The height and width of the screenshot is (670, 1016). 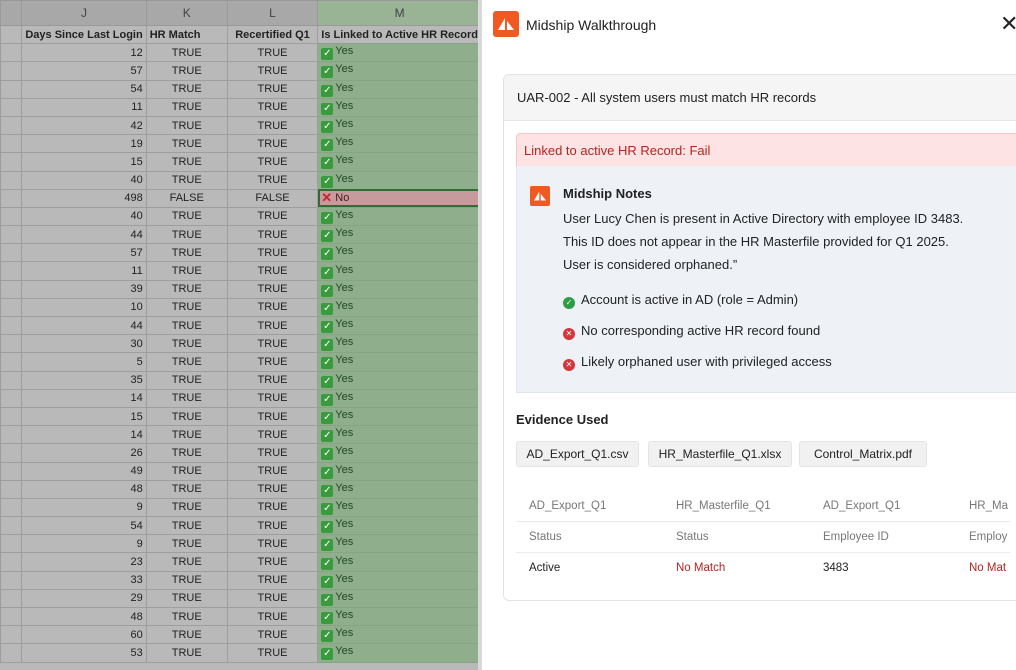 I want to click on header-hr-match: HR Match, so click(x=186, y=34).